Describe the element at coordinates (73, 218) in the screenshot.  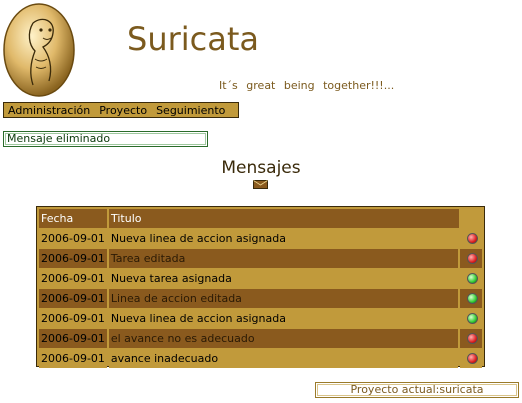
I see `column-header-date: Fecha` at that location.